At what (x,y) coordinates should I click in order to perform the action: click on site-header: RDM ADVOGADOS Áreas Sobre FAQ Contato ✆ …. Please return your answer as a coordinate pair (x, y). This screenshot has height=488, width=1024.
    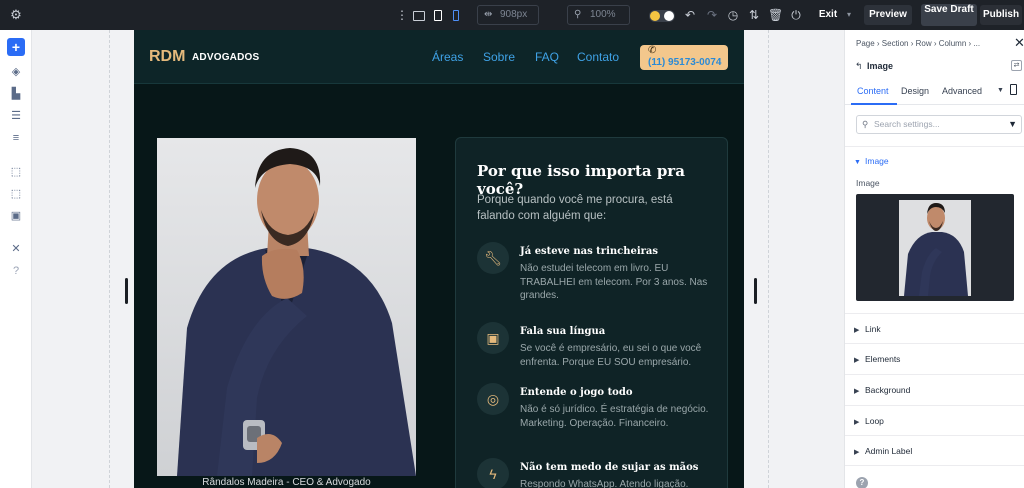
    Looking at the image, I should click on (439, 57).